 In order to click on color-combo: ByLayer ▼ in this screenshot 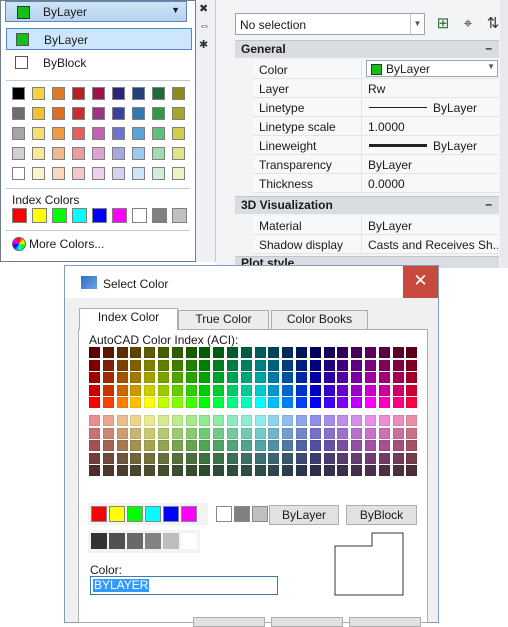, I will do `click(432, 68)`.